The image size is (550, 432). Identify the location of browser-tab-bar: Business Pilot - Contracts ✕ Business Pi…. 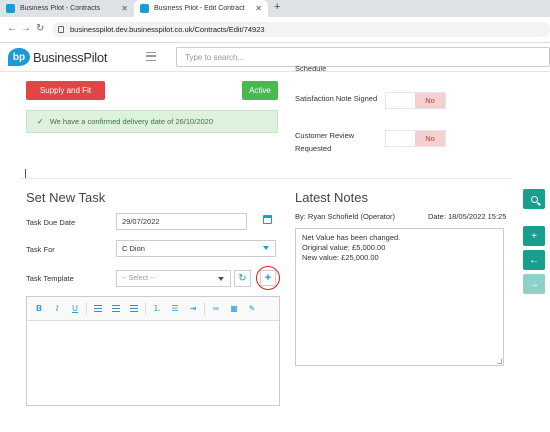
(275, 8).